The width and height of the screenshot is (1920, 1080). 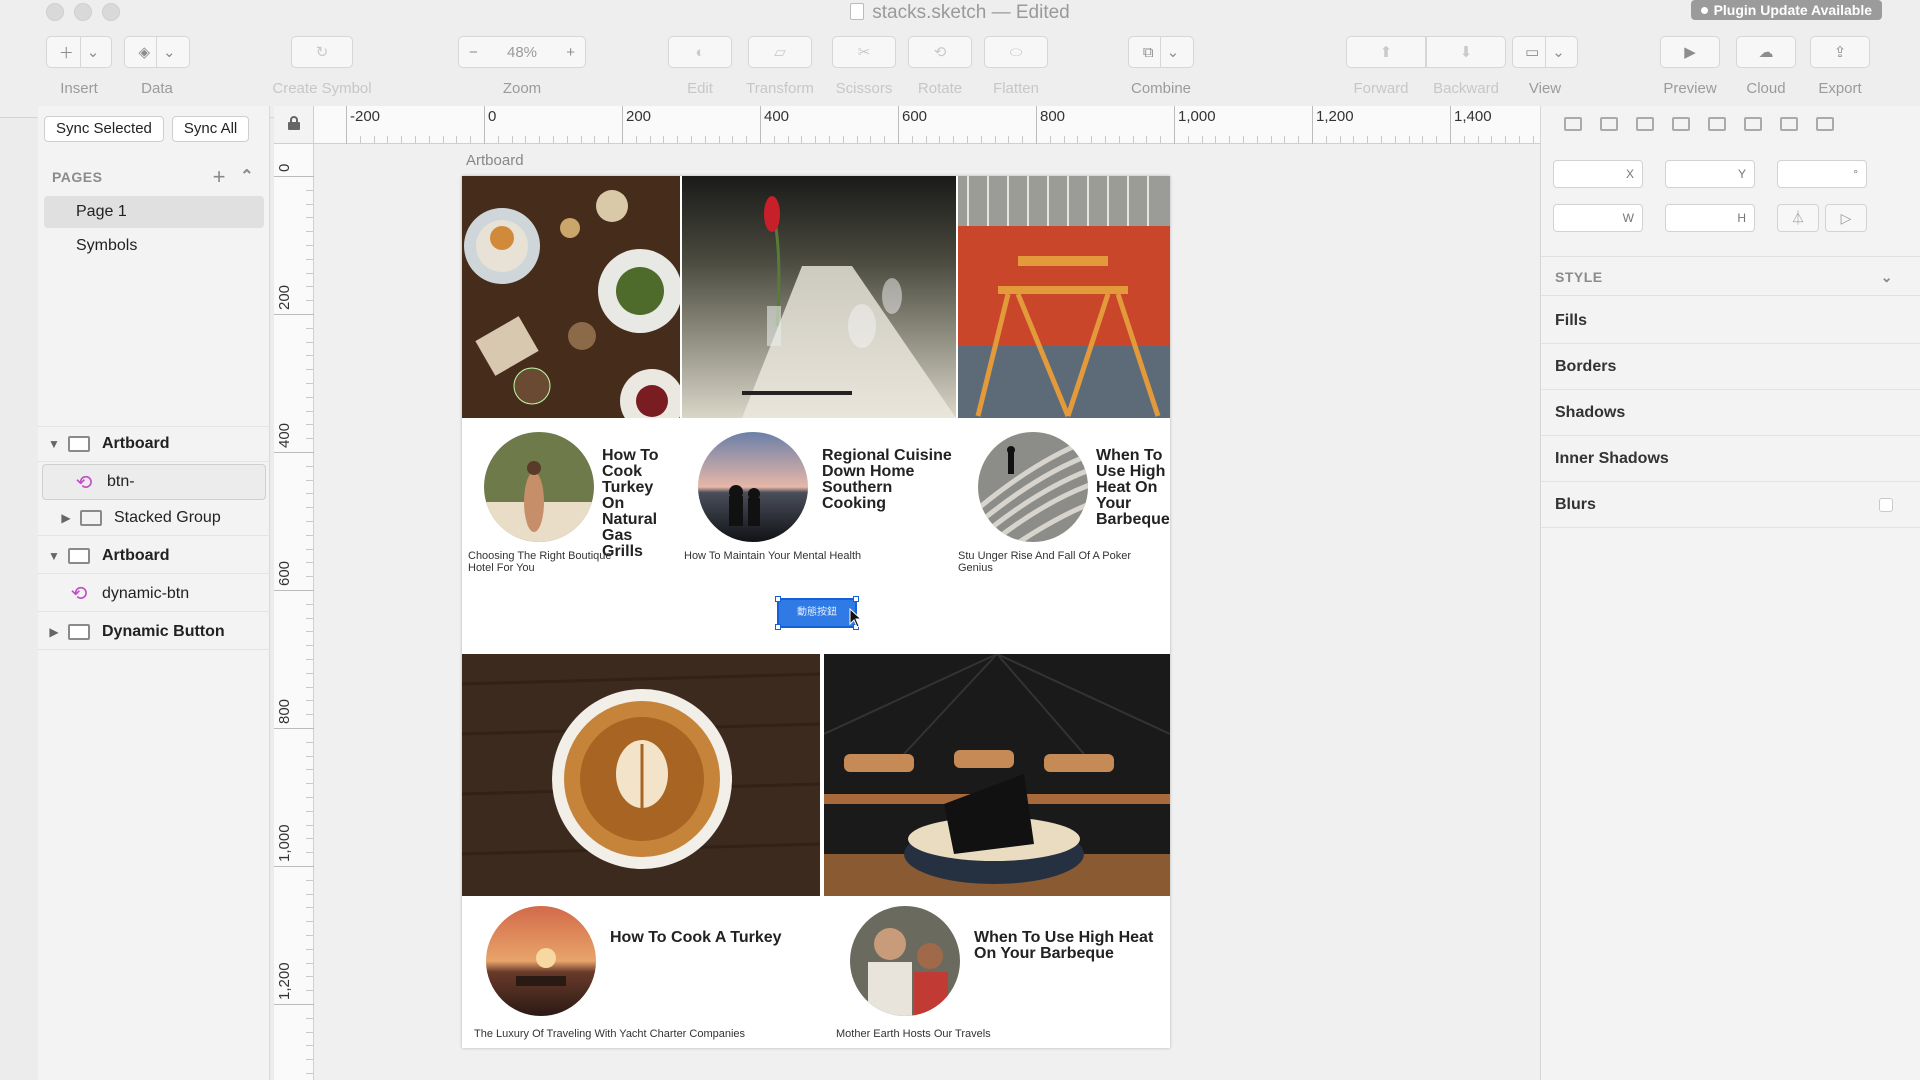 What do you see at coordinates (1886, 505) in the screenshot?
I see `blurs-checkbox` at bounding box center [1886, 505].